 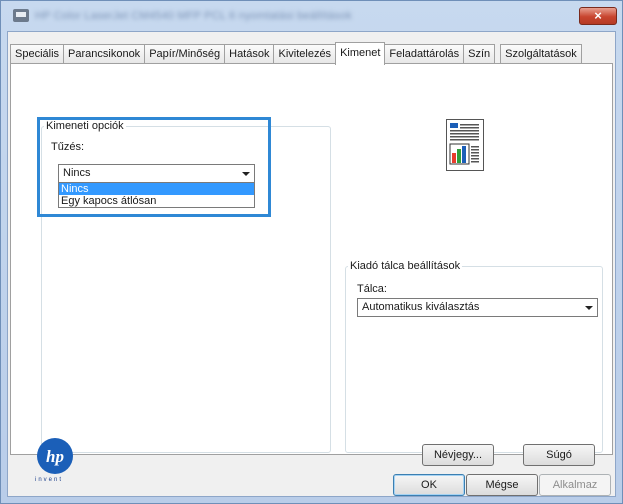 I want to click on output-bin-title: Kiadó tálca beállítások, so click(x=405, y=266).